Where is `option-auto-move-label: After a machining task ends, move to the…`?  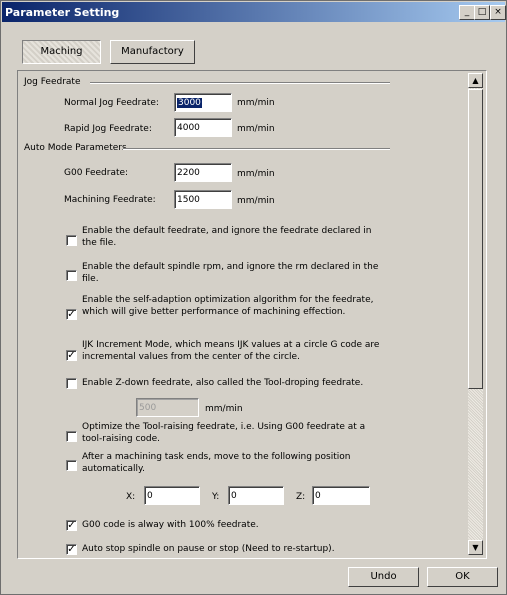 option-auto-move-label: After a machining task ends, move to the… is located at coordinates (216, 463).